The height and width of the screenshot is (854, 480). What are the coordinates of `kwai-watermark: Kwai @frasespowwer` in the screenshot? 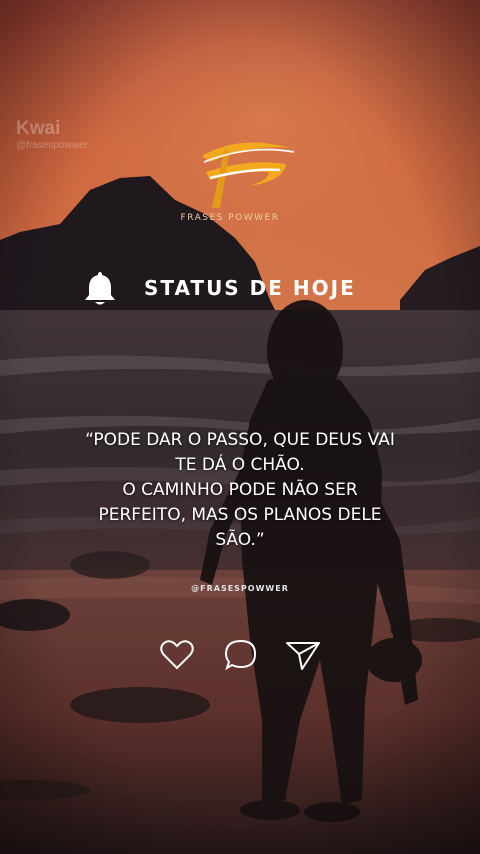 It's located at (52, 134).